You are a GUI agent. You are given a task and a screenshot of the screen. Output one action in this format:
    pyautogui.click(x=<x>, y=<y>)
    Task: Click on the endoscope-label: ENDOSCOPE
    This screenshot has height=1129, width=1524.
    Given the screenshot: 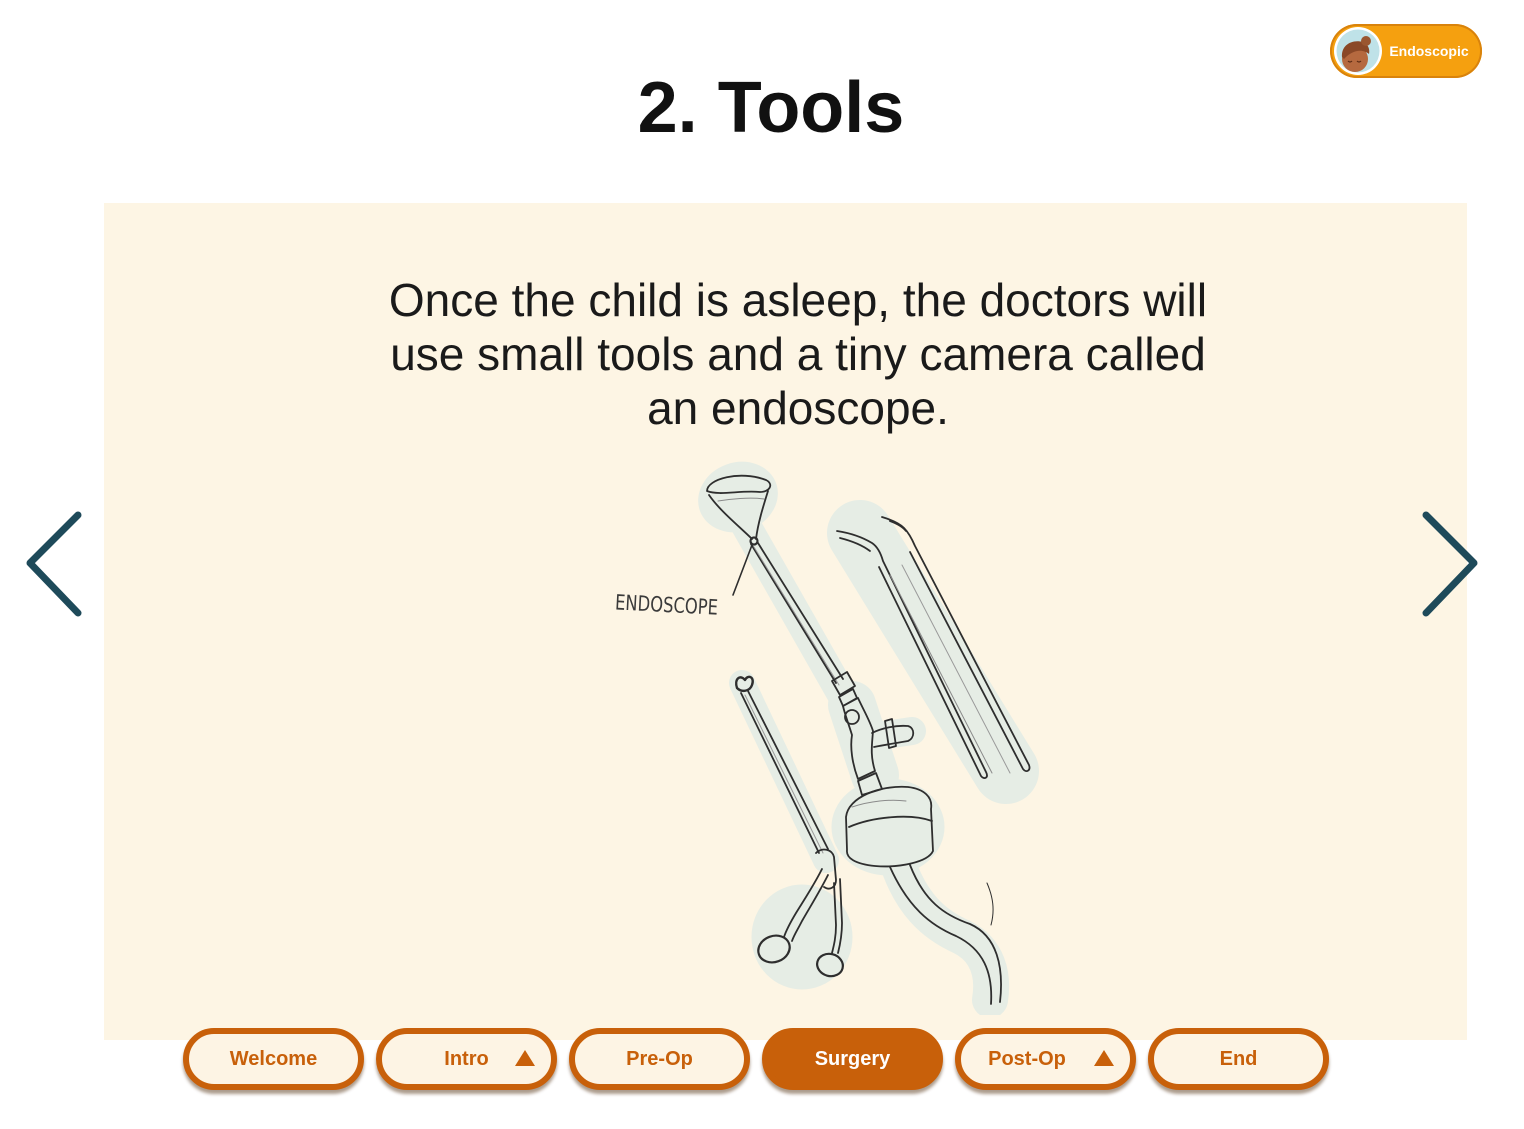 What is the action you would take?
    pyautogui.click(x=666, y=604)
    